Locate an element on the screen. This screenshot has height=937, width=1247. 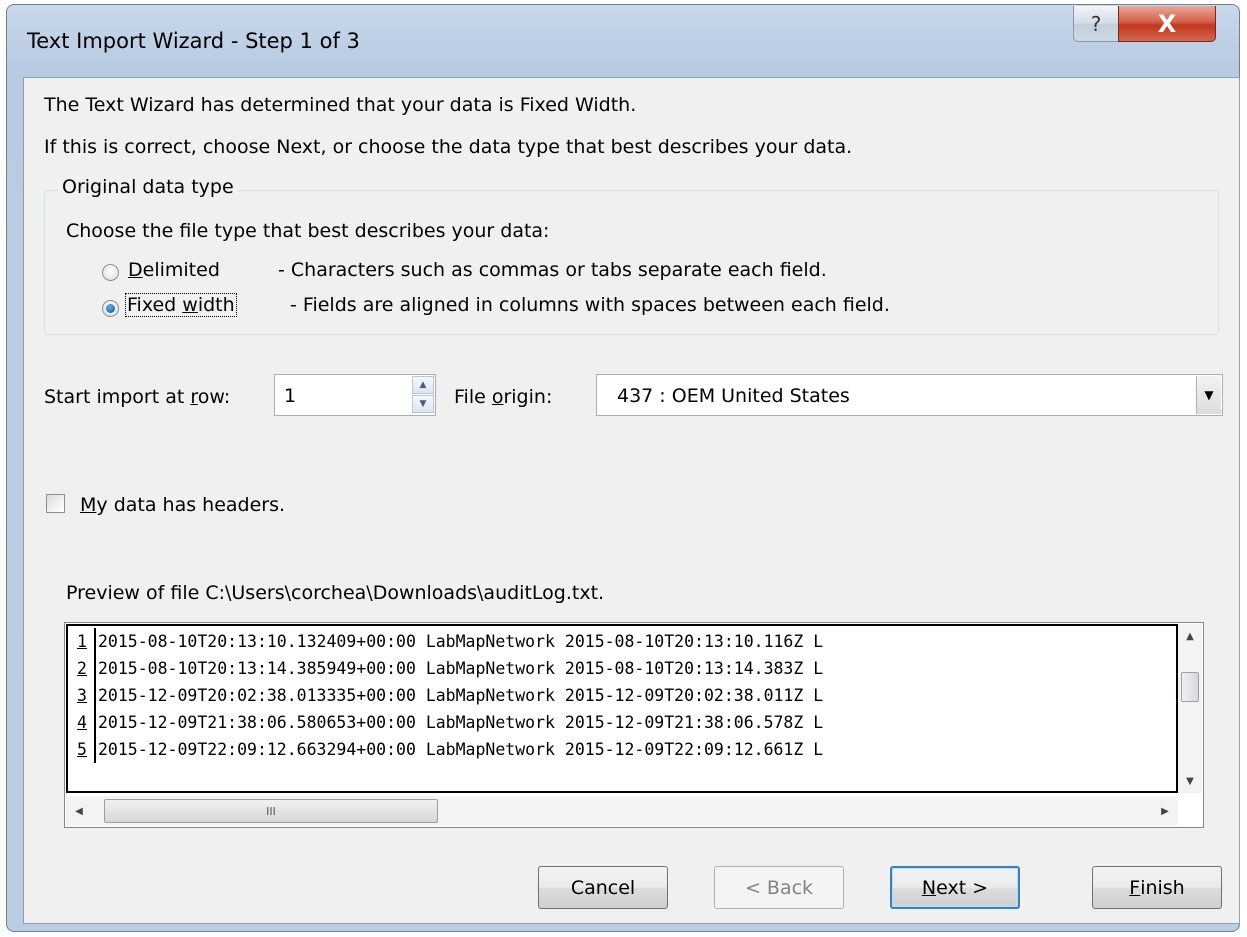
finish-button: Finish is located at coordinates (1157, 887).